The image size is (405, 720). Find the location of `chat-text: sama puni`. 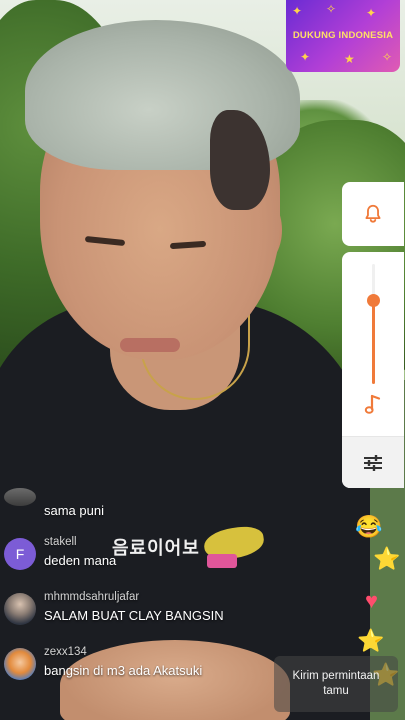

chat-text: sama puni is located at coordinates (74, 510).